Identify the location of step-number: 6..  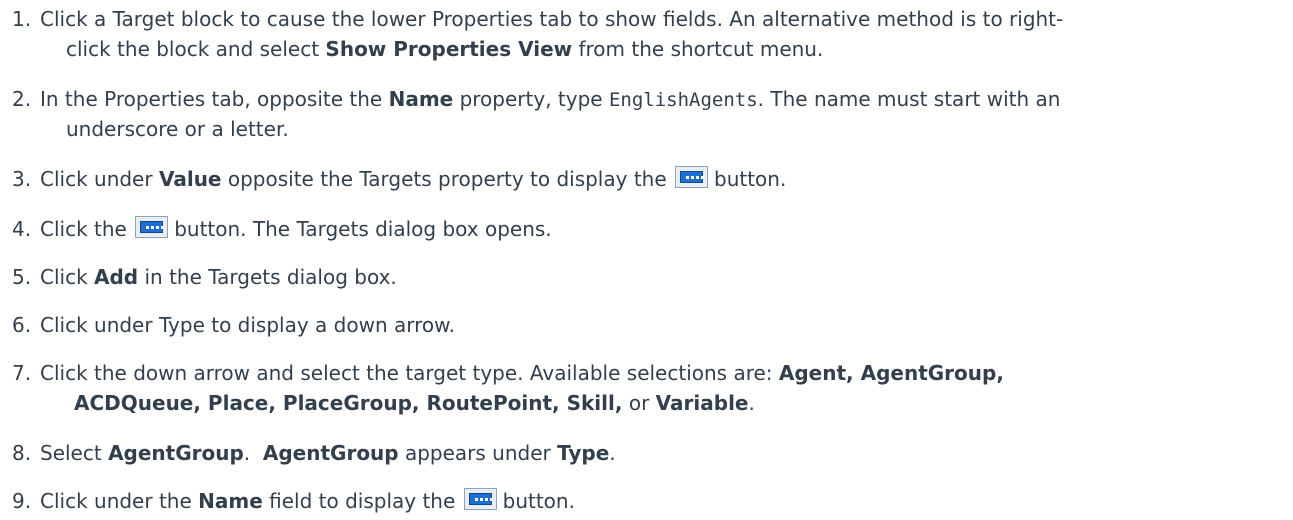
(22, 325).